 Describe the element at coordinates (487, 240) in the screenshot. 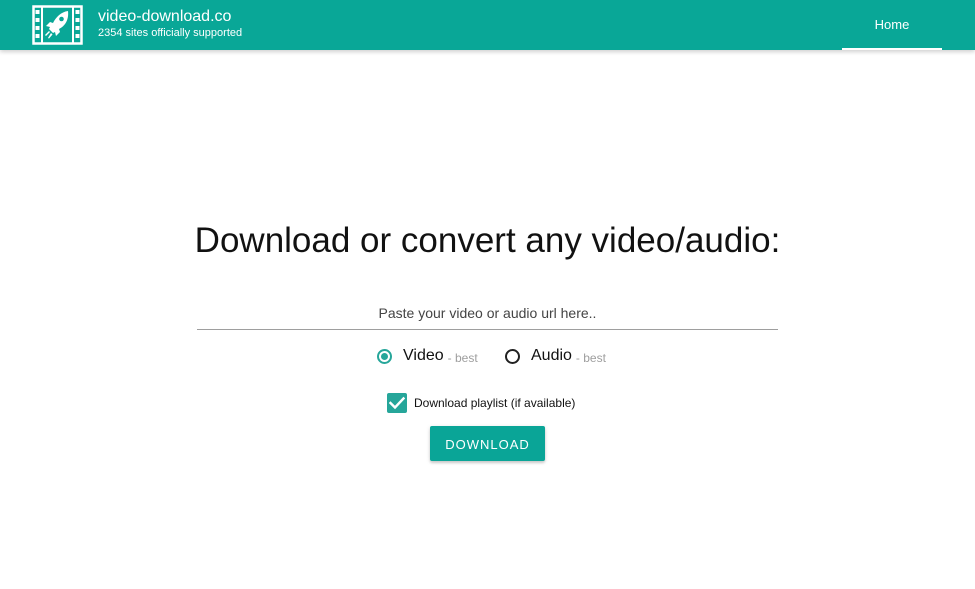

I see `page-headline: Download or convert any video/audio:` at that location.